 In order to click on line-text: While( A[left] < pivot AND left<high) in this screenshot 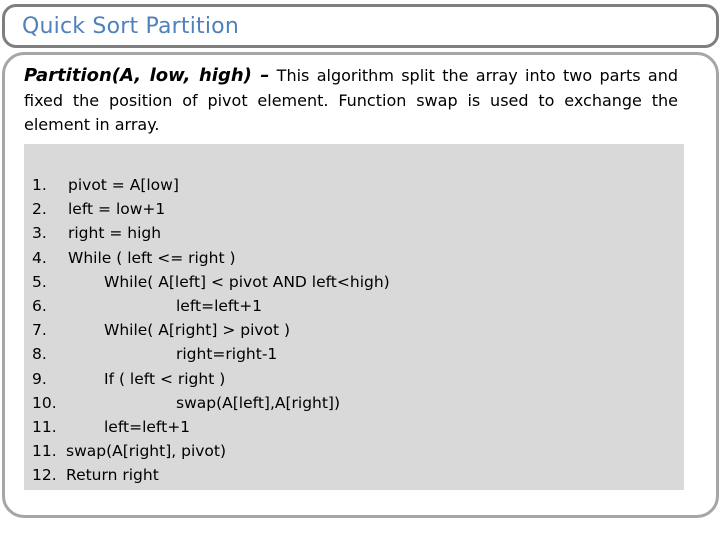, I will do `click(247, 281)`.